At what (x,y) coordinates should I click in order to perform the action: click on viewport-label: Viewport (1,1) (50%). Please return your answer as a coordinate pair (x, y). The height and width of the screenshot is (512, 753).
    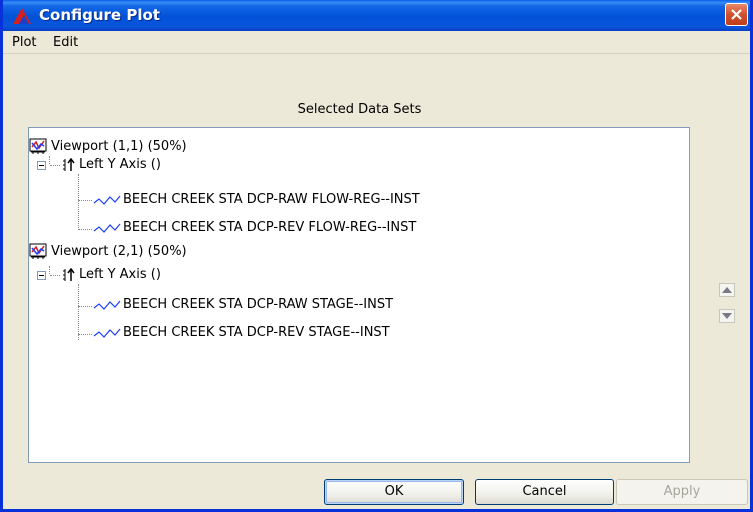
    Looking at the image, I should click on (119, 146).